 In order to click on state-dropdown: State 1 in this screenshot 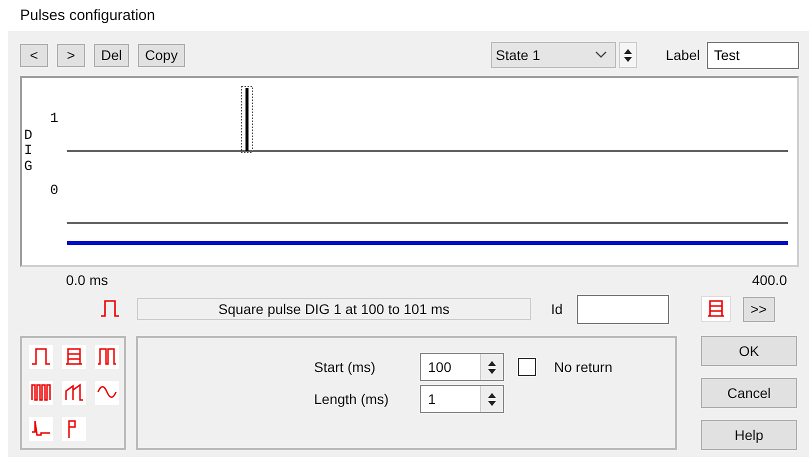, I will do `click(553, 55)`.